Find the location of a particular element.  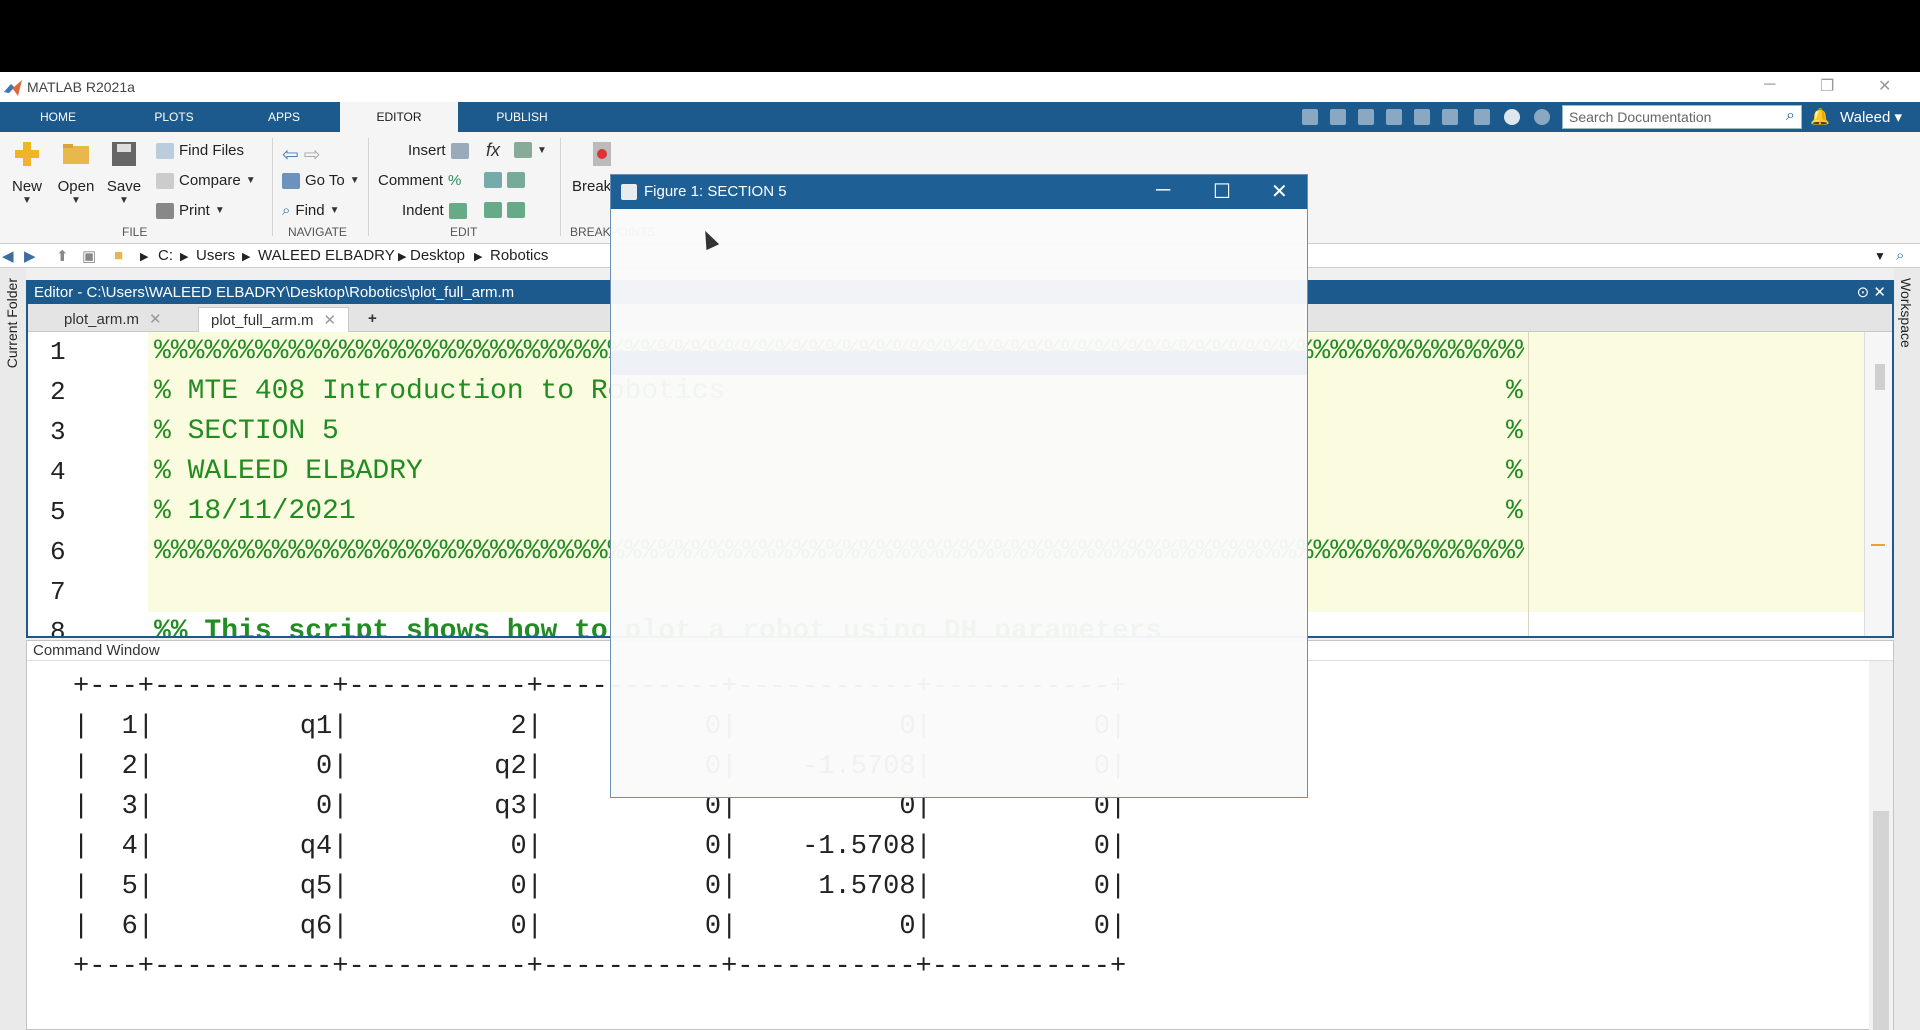

browse-folder-icon: ▣ is located at coordinates (89, 256).